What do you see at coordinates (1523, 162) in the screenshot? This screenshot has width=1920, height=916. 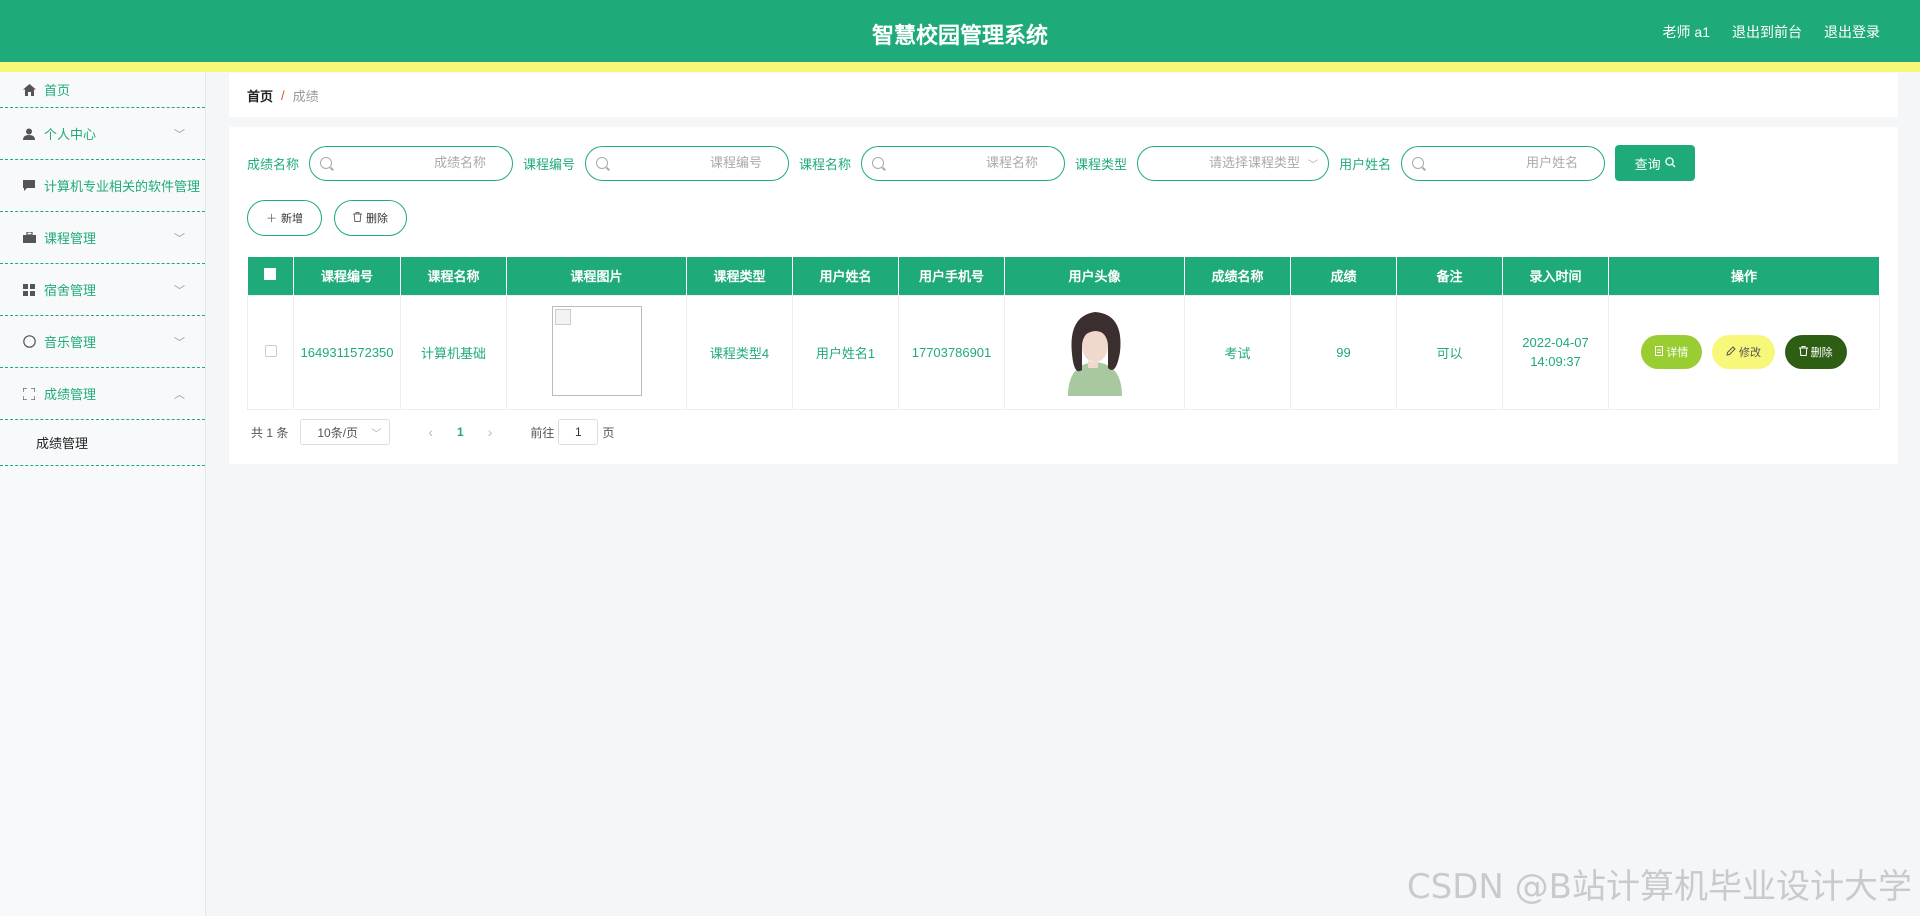 I see `user-name-input` at bounding box center [1523, 162].